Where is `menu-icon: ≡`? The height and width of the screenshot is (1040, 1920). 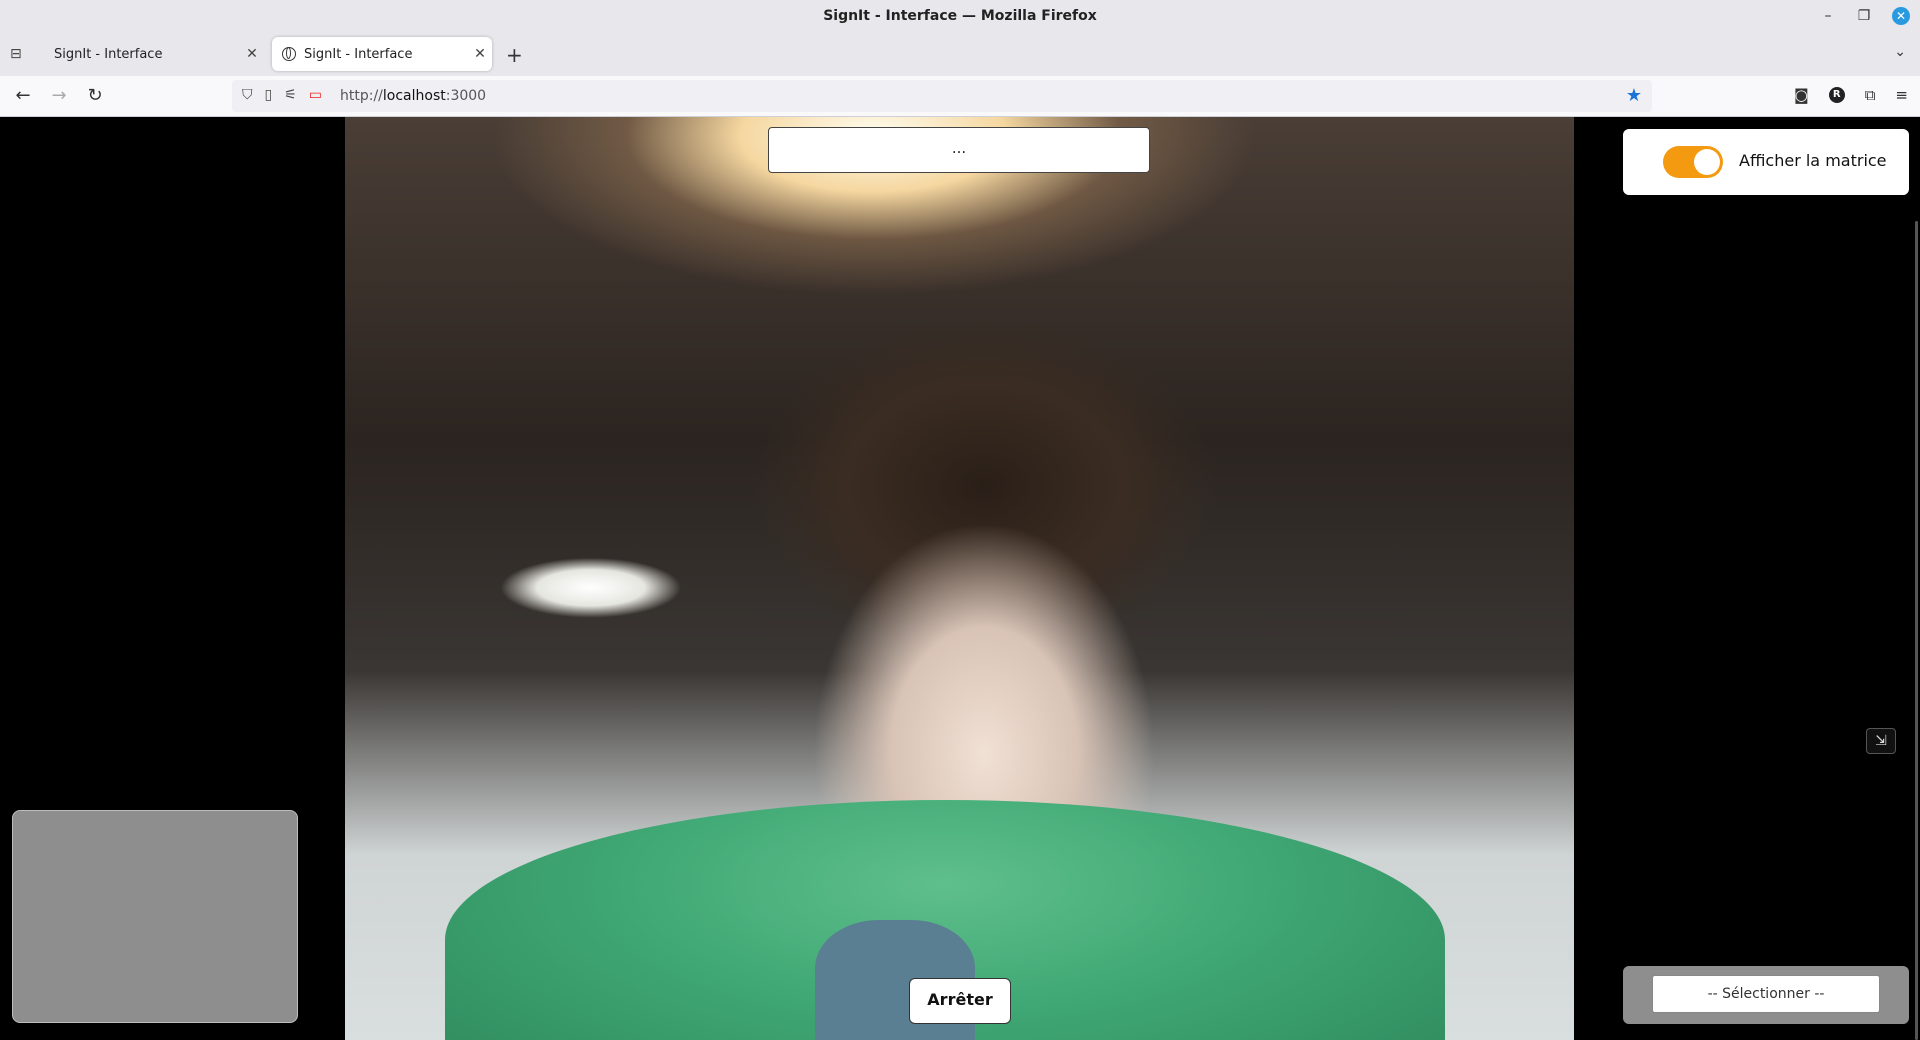
menu-icon: ≡ is located at coordinates (1901, 95).